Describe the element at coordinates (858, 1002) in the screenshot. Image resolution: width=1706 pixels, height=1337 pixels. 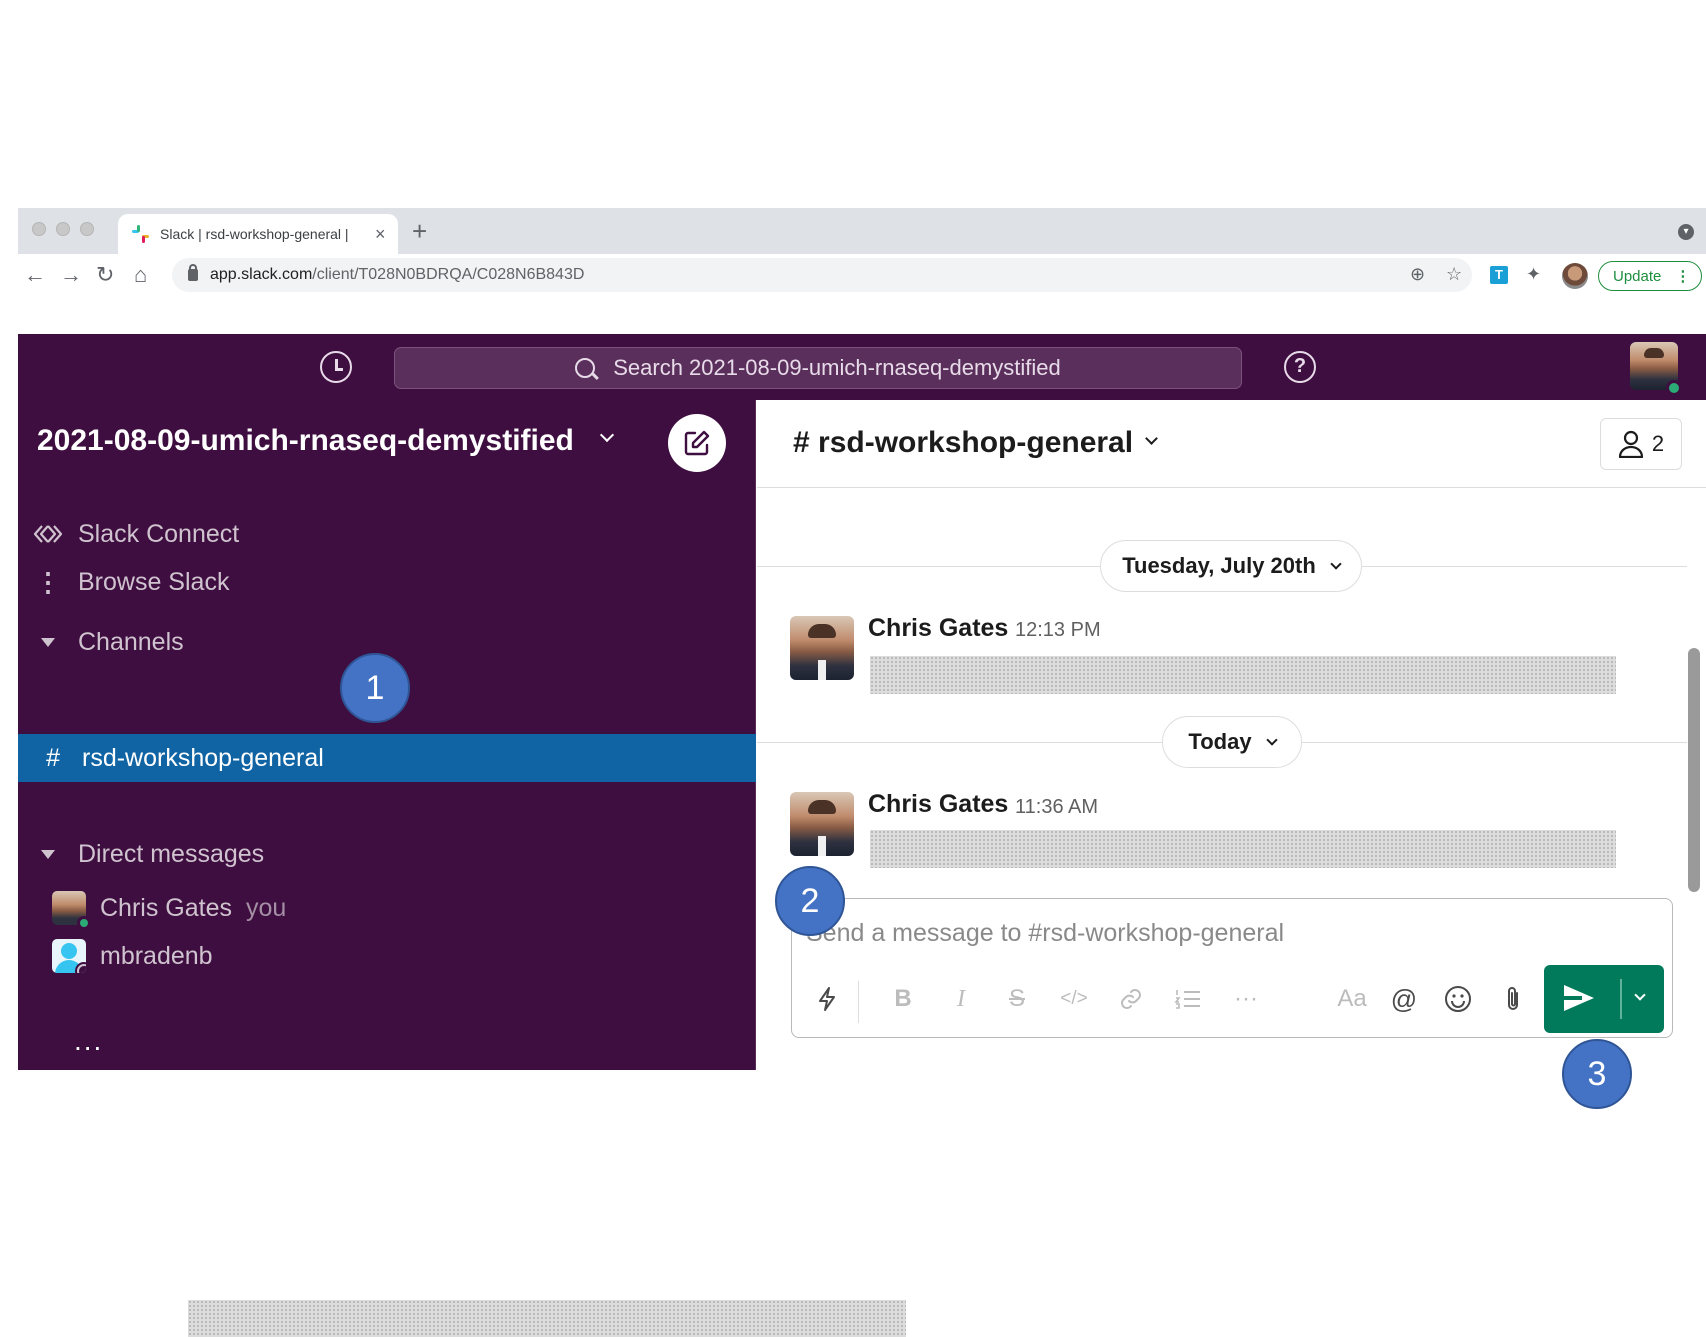
I see `toolbar-separator` at that location.